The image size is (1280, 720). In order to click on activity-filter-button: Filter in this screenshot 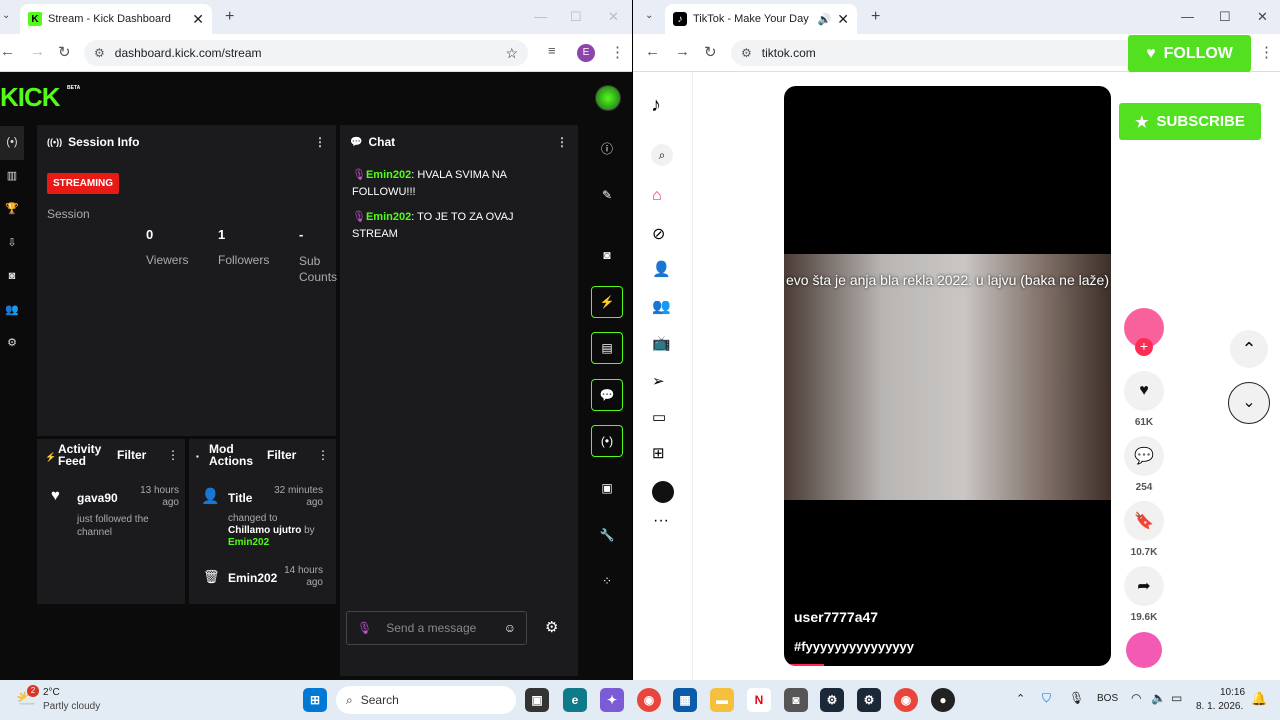, I will do `click(131, 455)`.